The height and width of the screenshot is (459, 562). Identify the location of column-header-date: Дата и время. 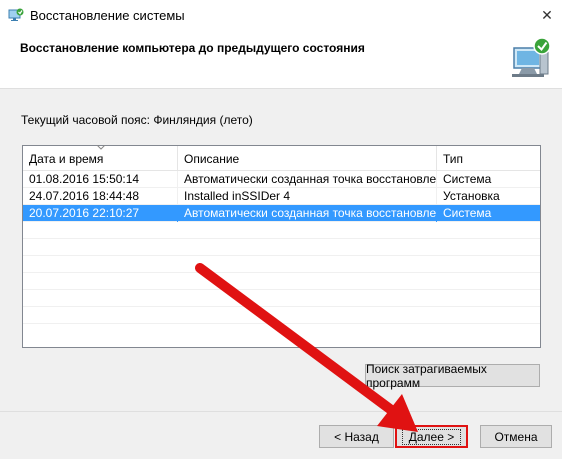
(100, 158).